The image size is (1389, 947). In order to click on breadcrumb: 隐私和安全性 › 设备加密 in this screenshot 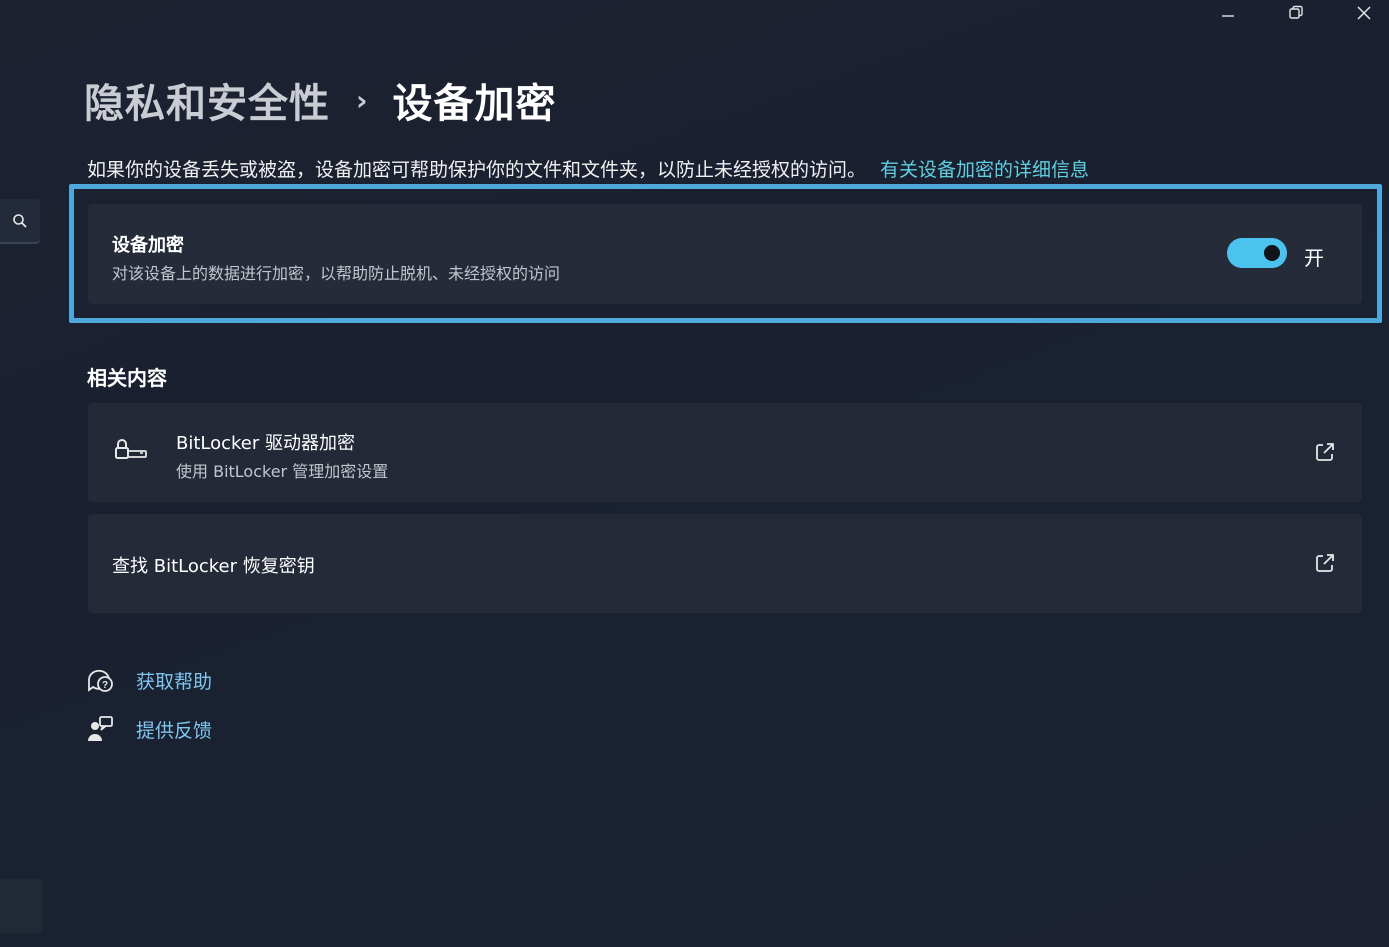, I will do `click(320, 100)`.